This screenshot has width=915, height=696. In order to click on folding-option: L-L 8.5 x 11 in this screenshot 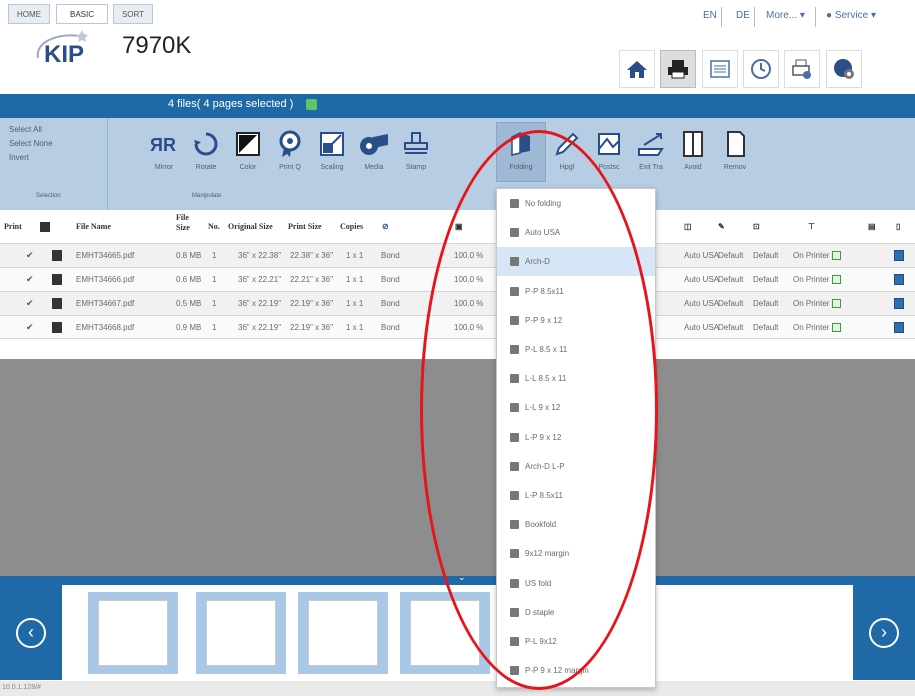, I will do `click(576, 378)`.